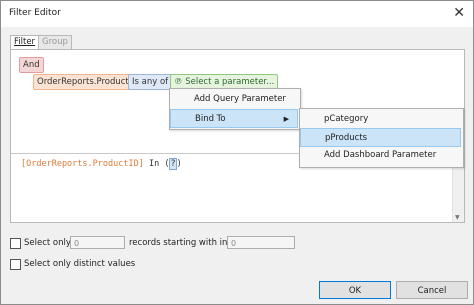  What do you see at coordinates (15, 264) in the screenshot?
I see `distinct-values-checkbox` at bounding box center [15, 264].